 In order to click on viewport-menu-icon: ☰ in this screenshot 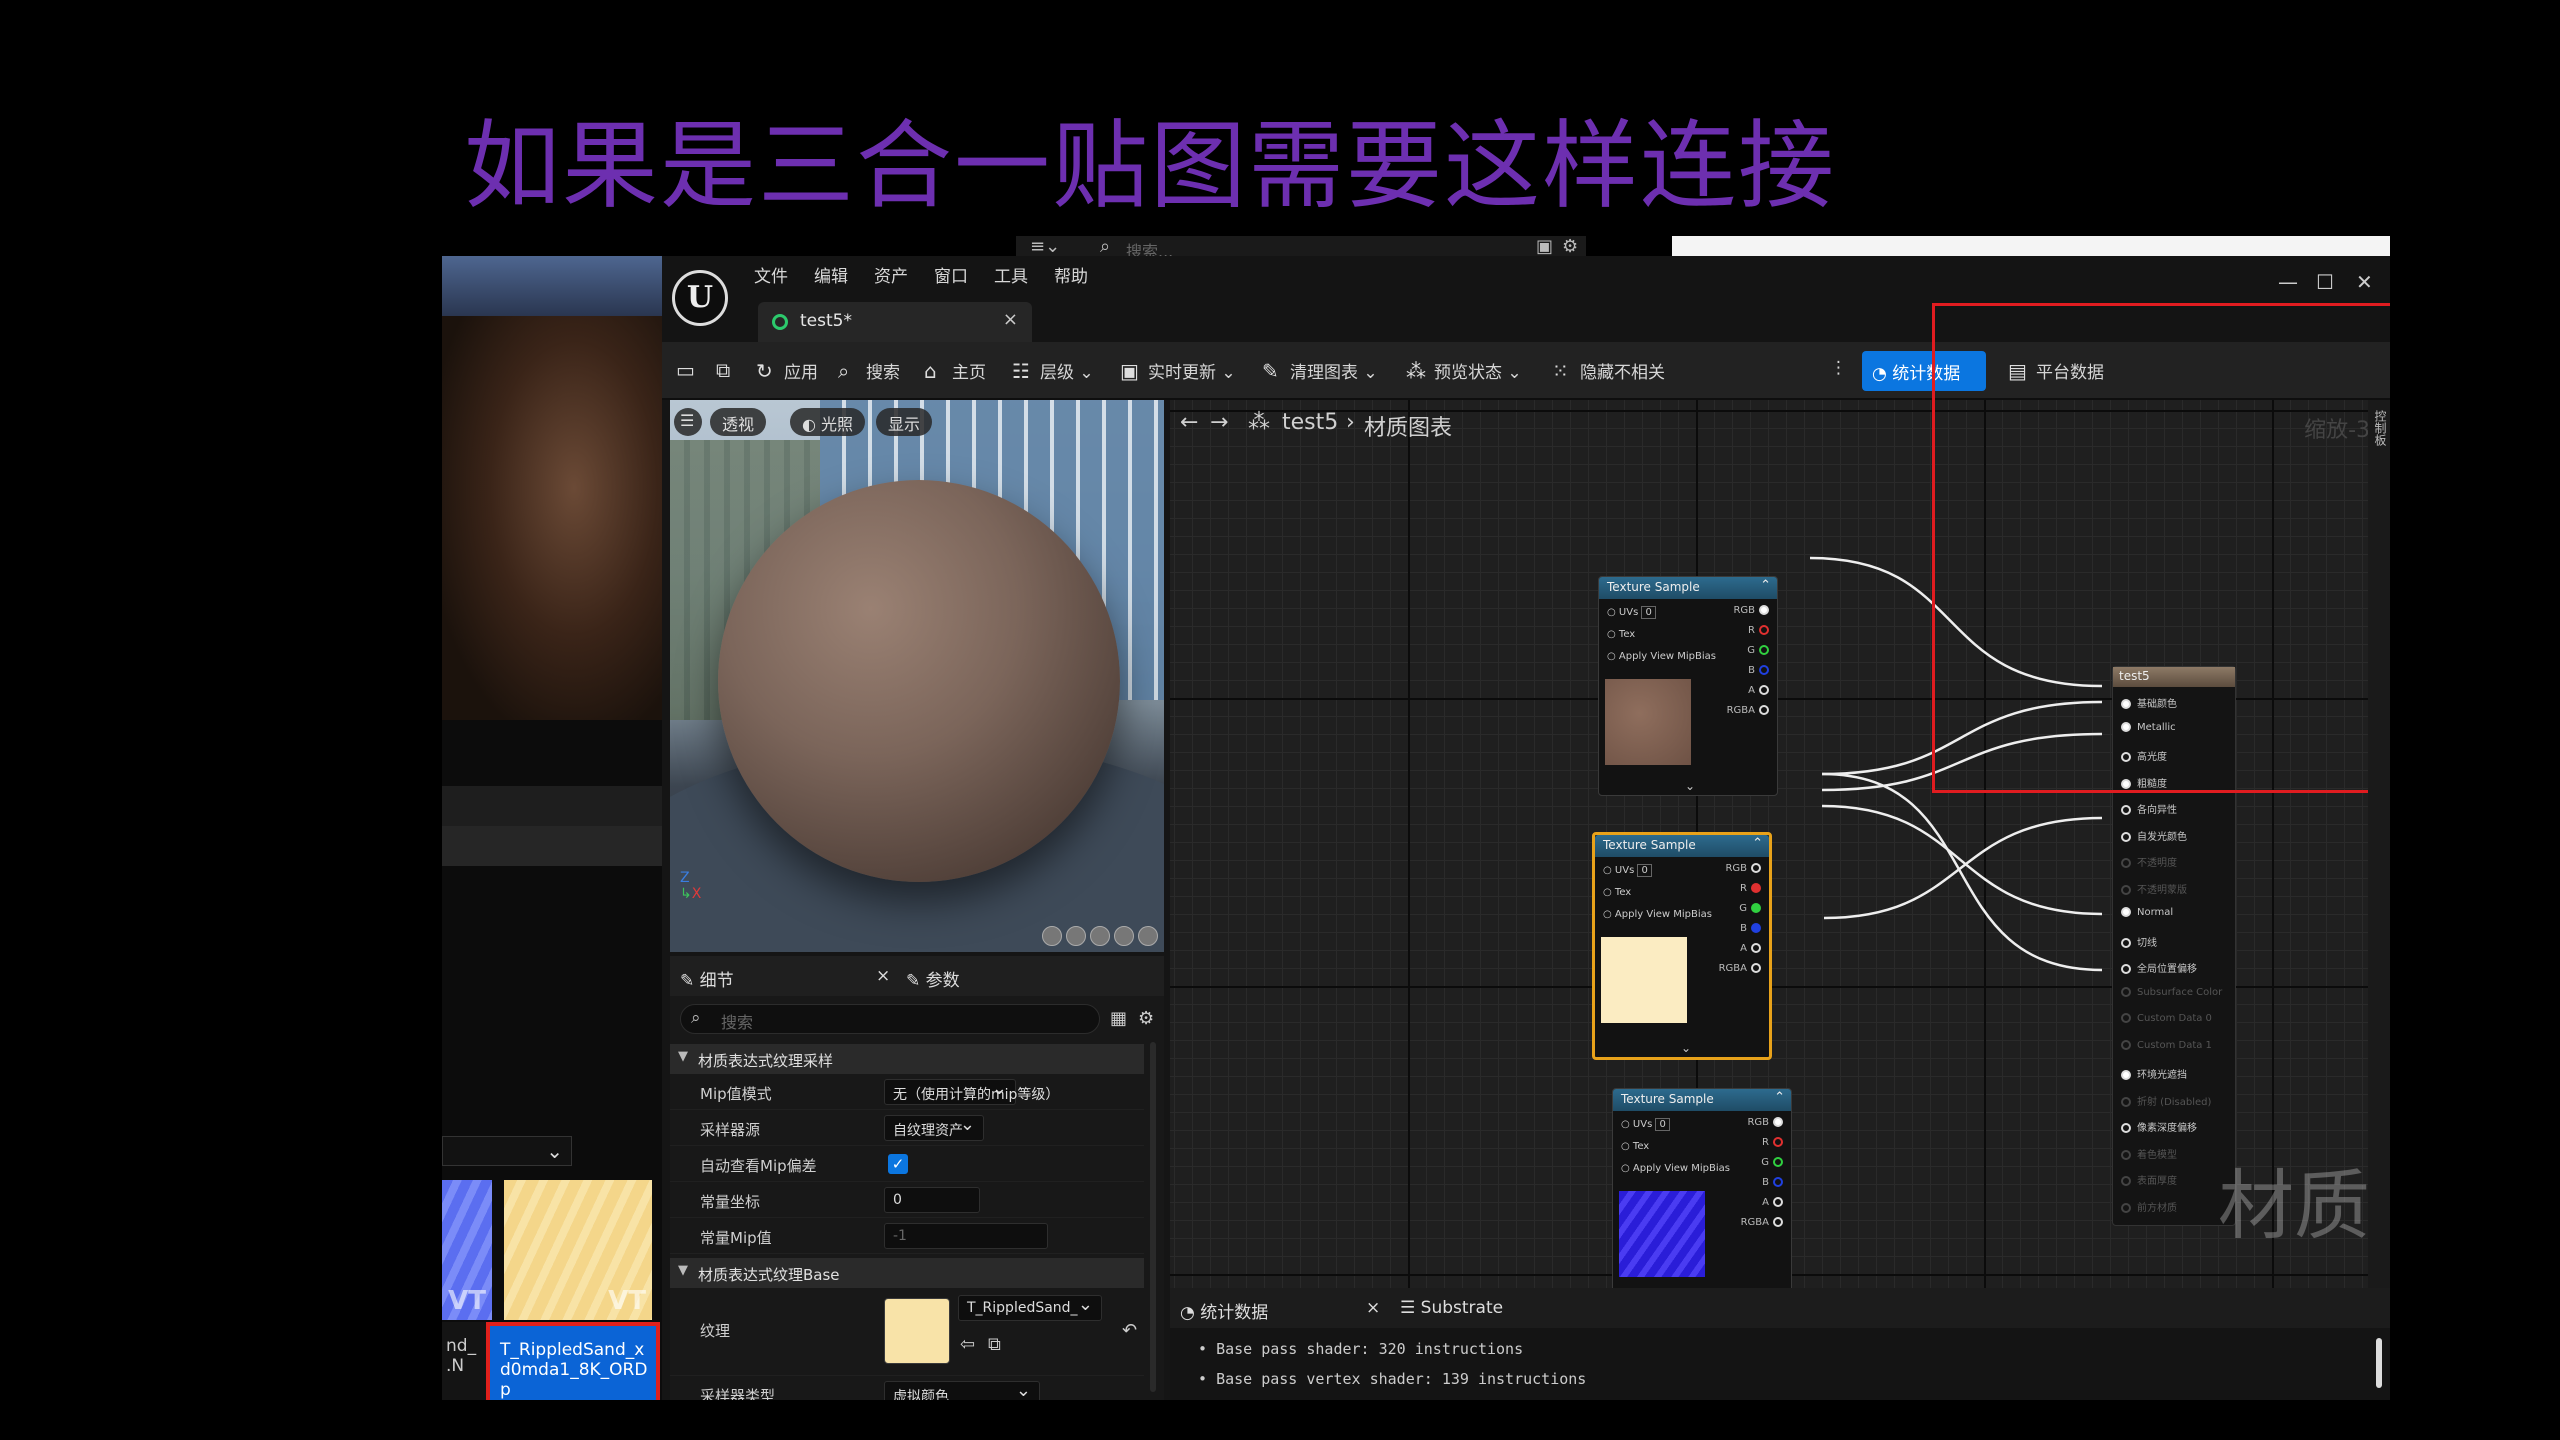, I will do `click(688, 422)`.